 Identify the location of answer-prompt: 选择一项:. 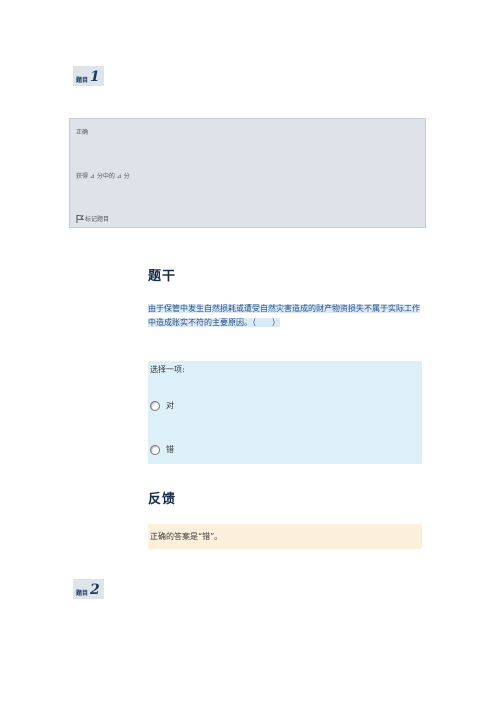
(167, 369).